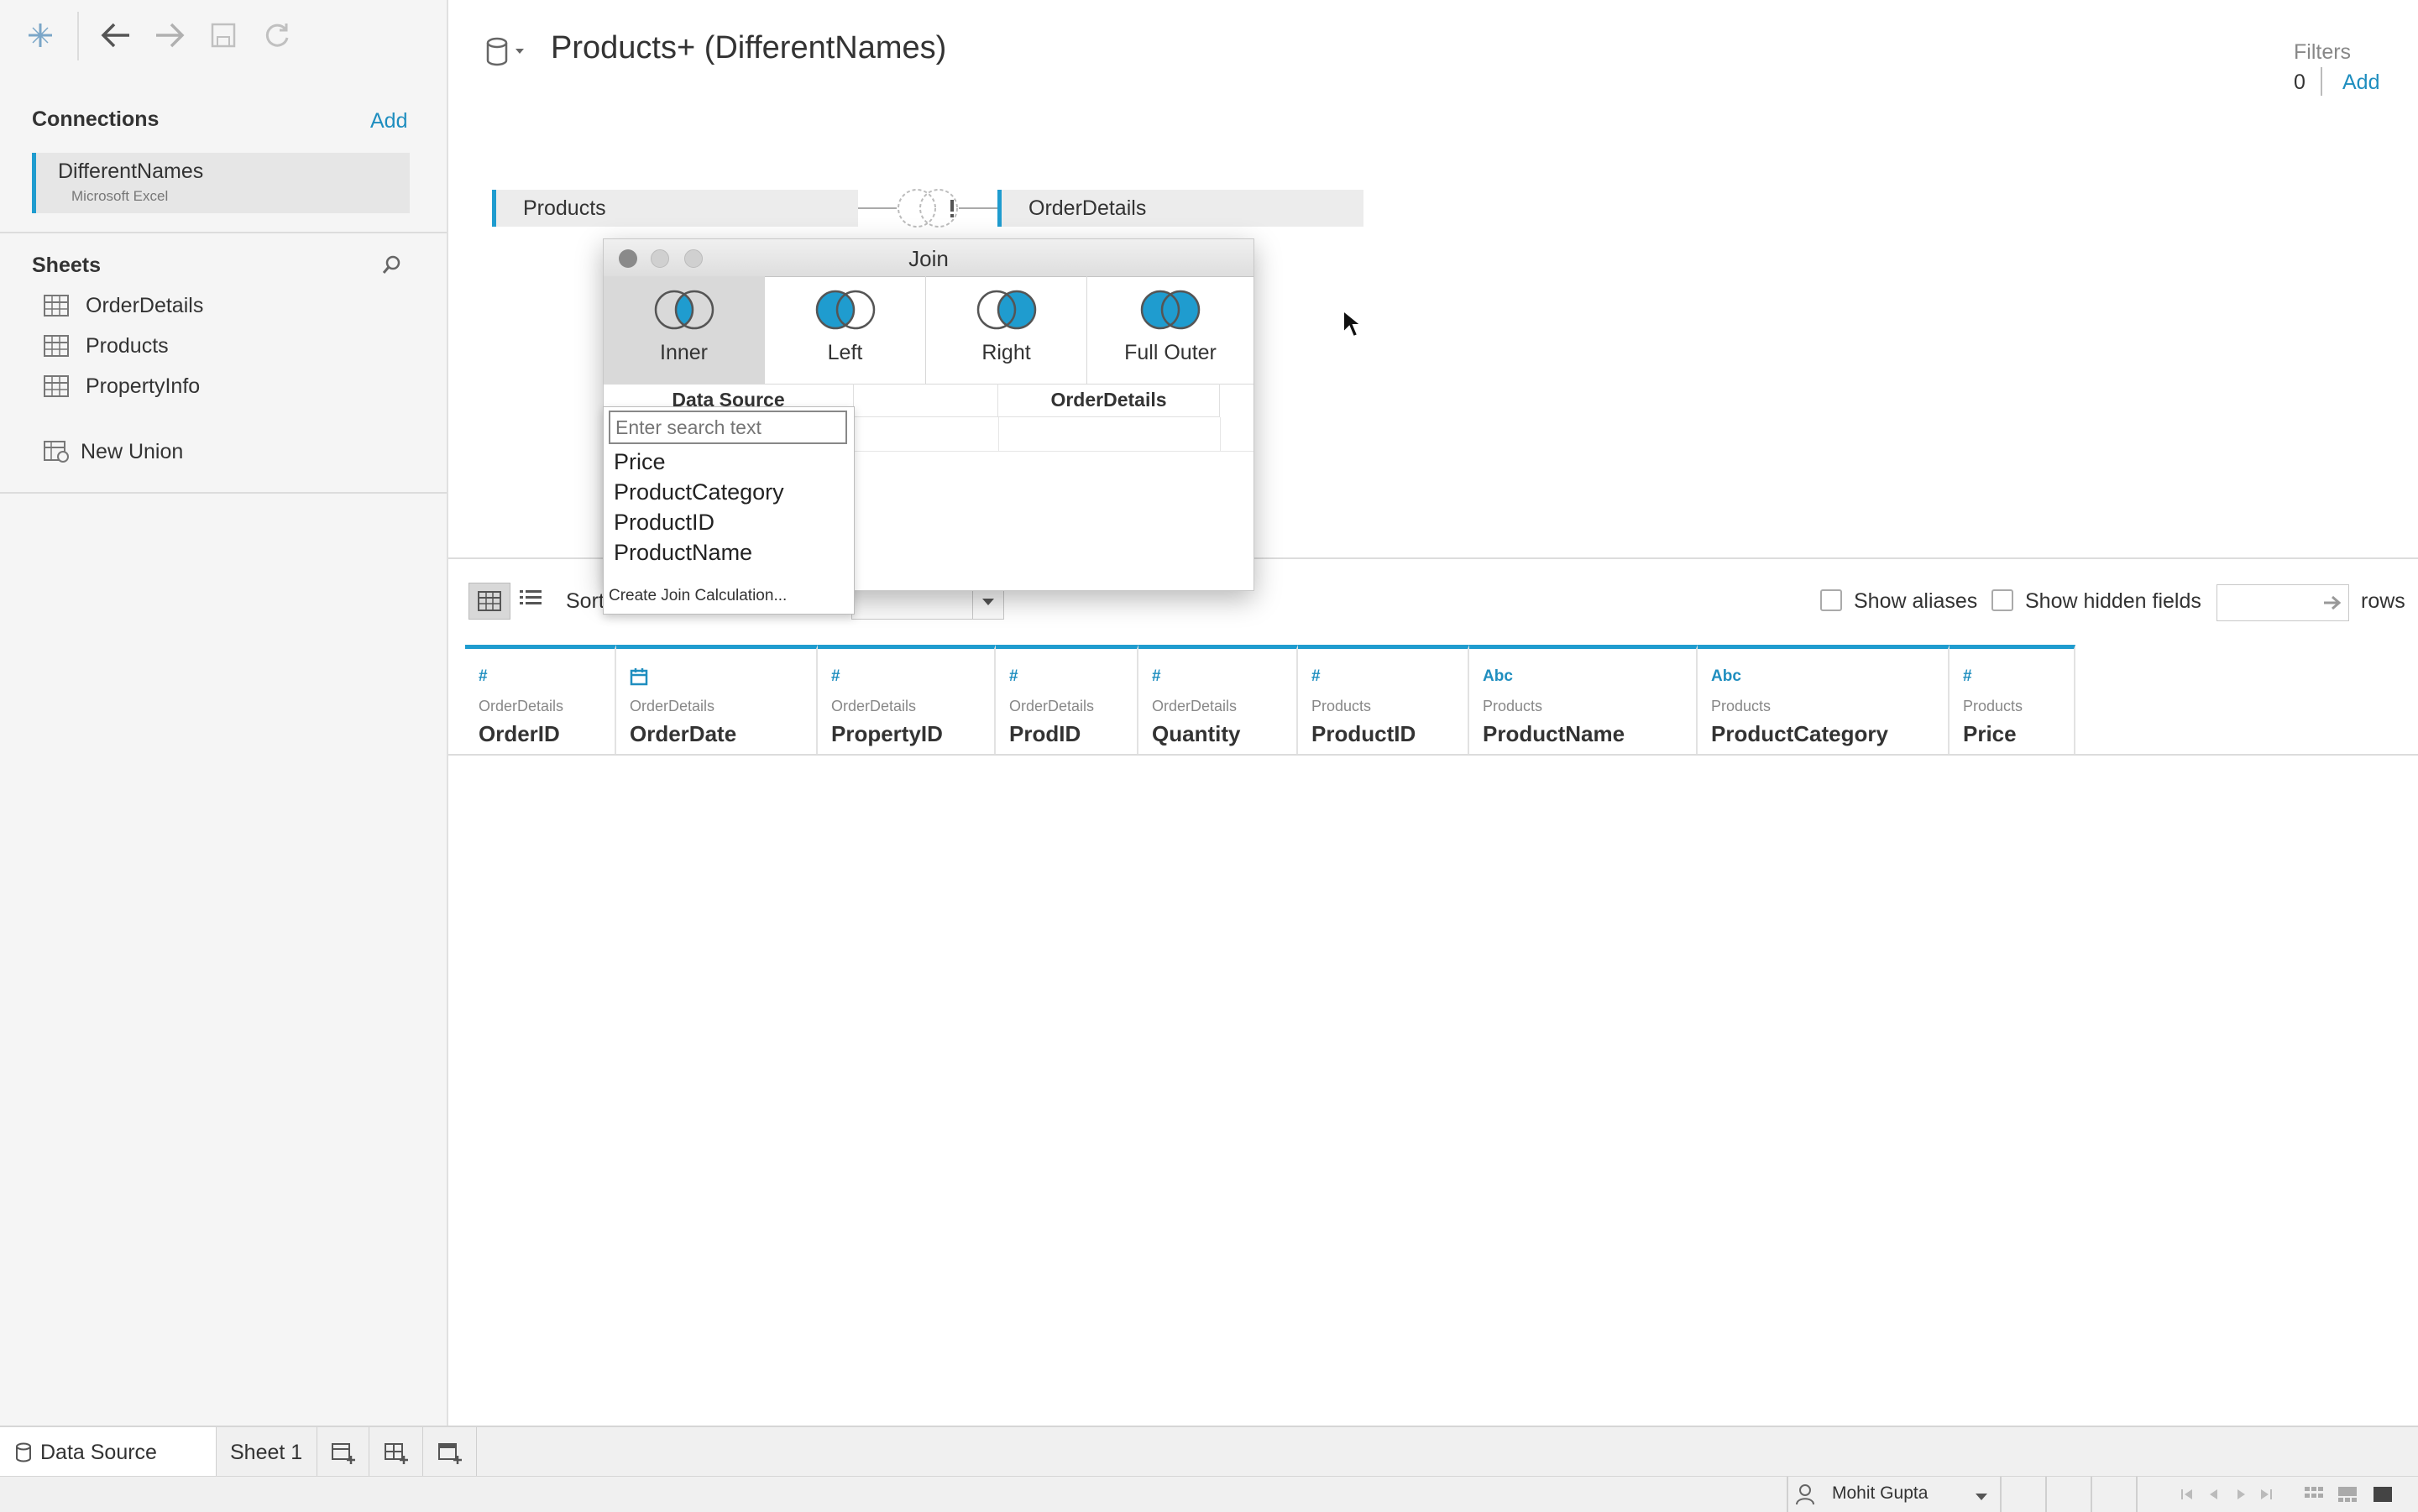 The width and height of the screenshot is (2418, 1512). What do you see at coordinates (2323, 52) in the screenshot?
I see `filters-label: Filters` at bounding box center [2323, 52].